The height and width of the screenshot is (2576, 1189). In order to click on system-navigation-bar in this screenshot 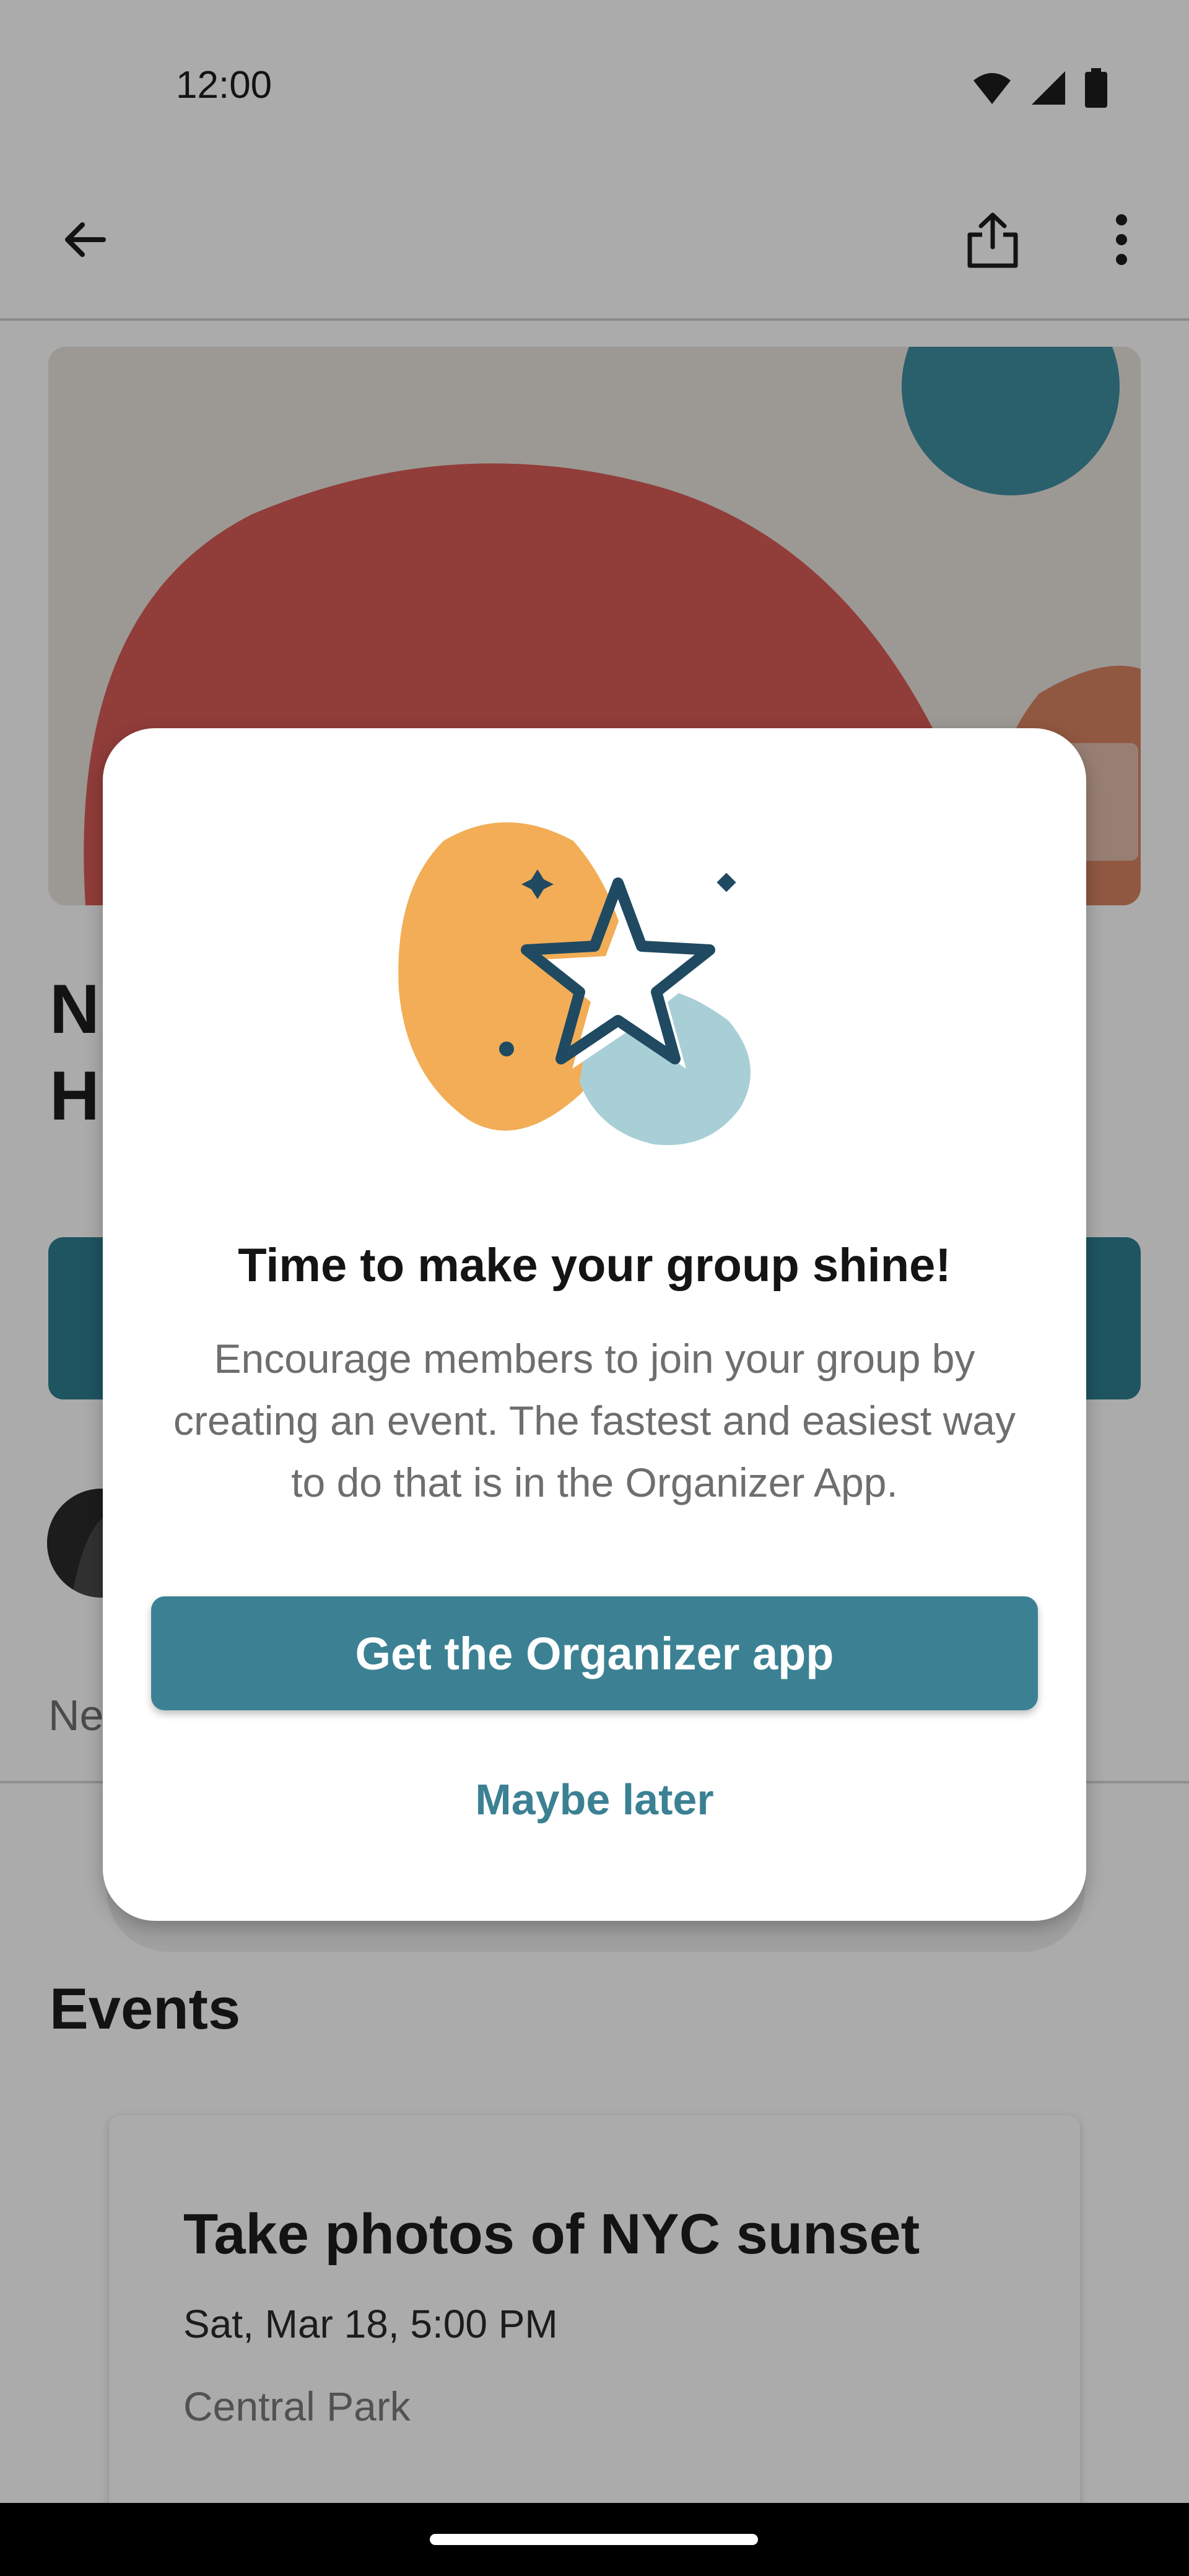, I will do `click(594, 2539)`.